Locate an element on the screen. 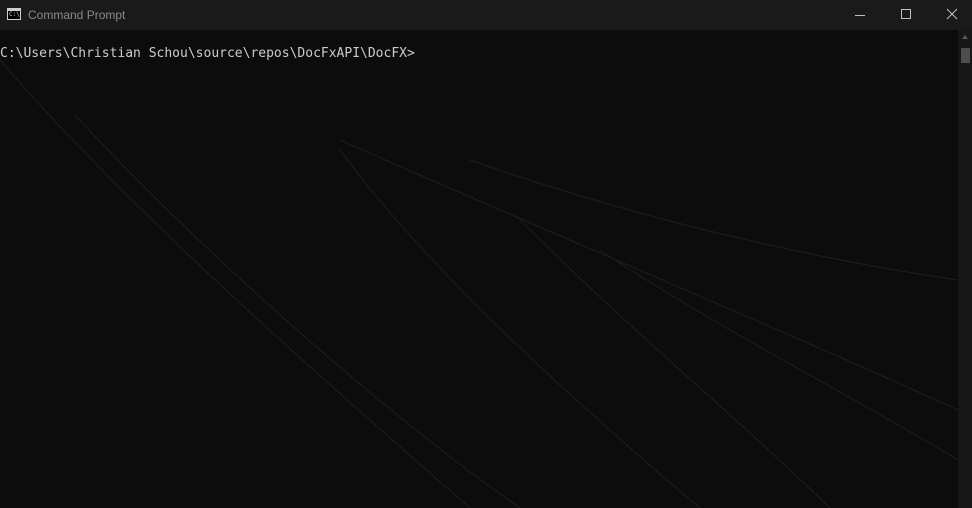  cmd-app-icon: C:\ is located at coordinates (14, 14).